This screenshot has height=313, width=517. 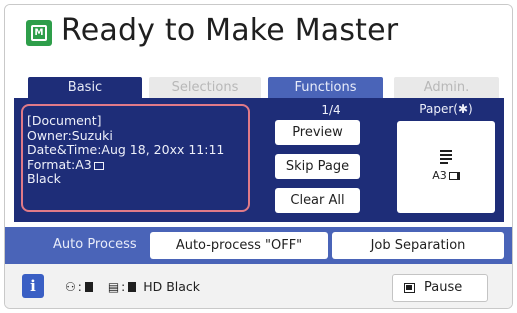 What do you see at coordinates (113, 286) in the screenshot?
I see `ink-cartridge-icon: ▤` at bounding box center [113, 286].